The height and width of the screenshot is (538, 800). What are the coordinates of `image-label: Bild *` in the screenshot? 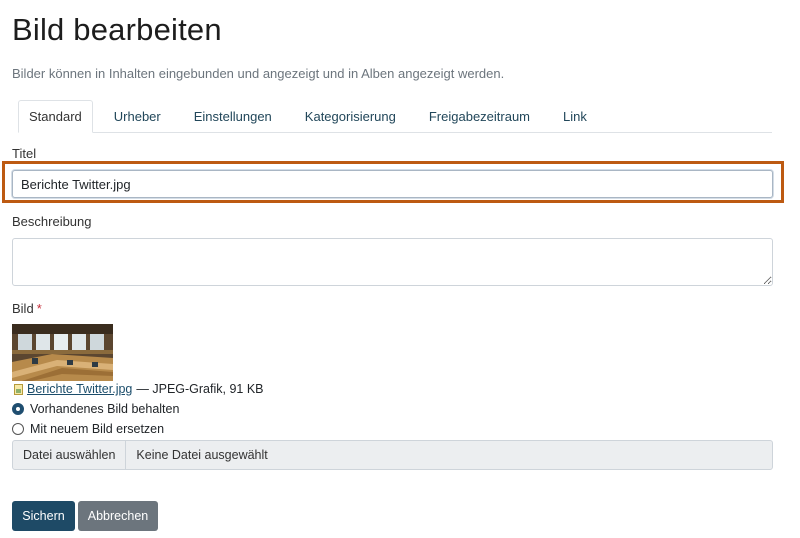 It's located at (27, 308).